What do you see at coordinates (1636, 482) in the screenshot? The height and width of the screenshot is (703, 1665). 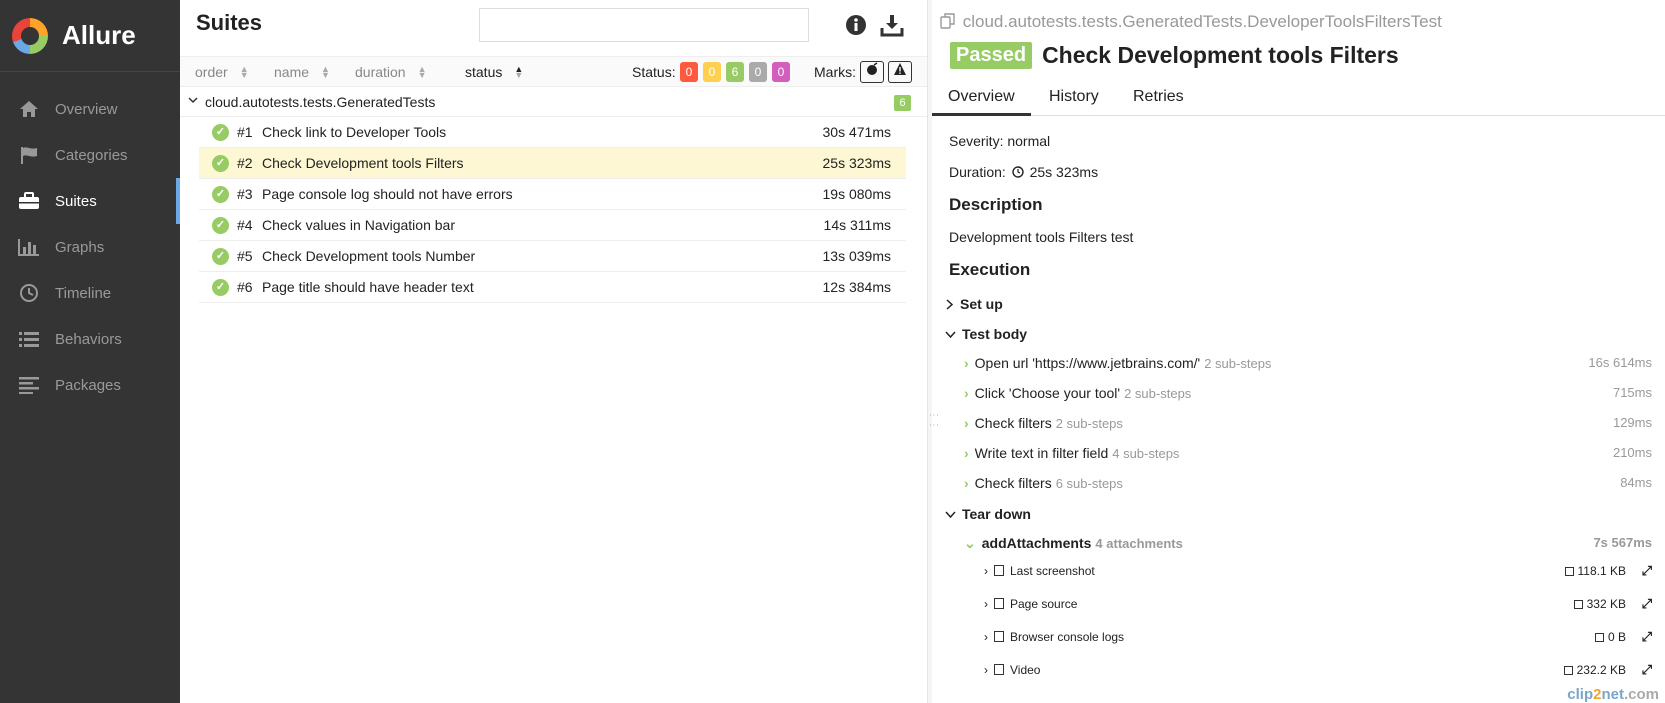 I see `step-duration: 84ms` at bounding box center [1636, 482].